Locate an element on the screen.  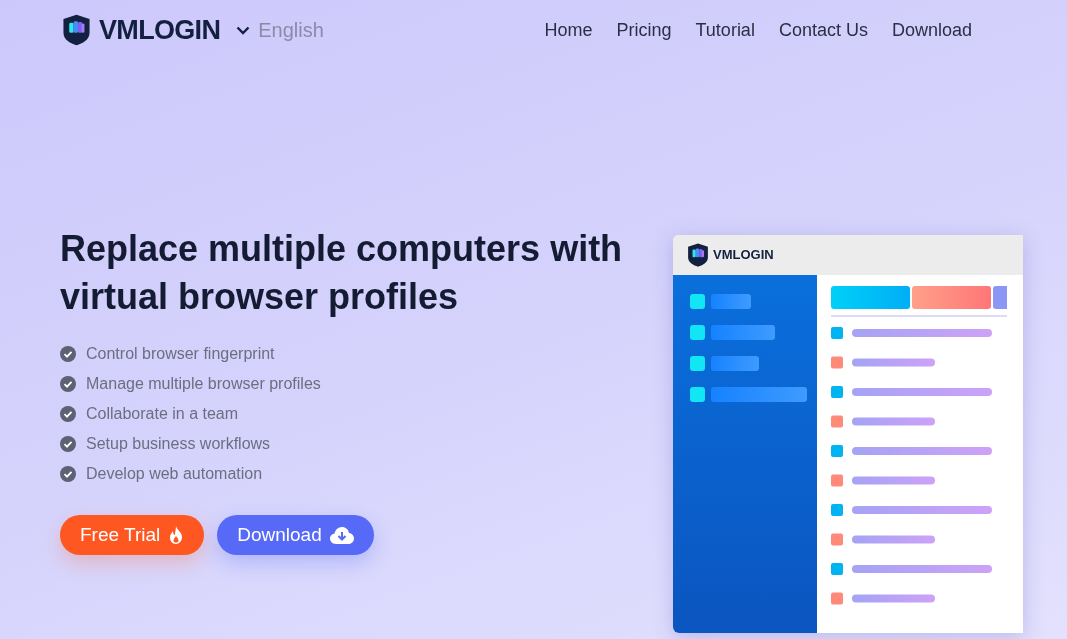
nav-link: Home is located at coordinates (568, 30).